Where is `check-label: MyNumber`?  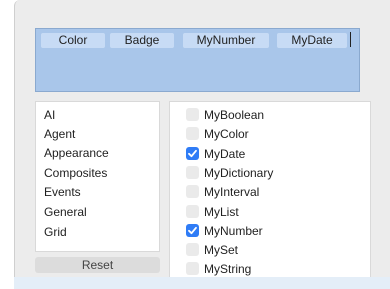
check-label: MyNumber is located at coordinates (233, 231).